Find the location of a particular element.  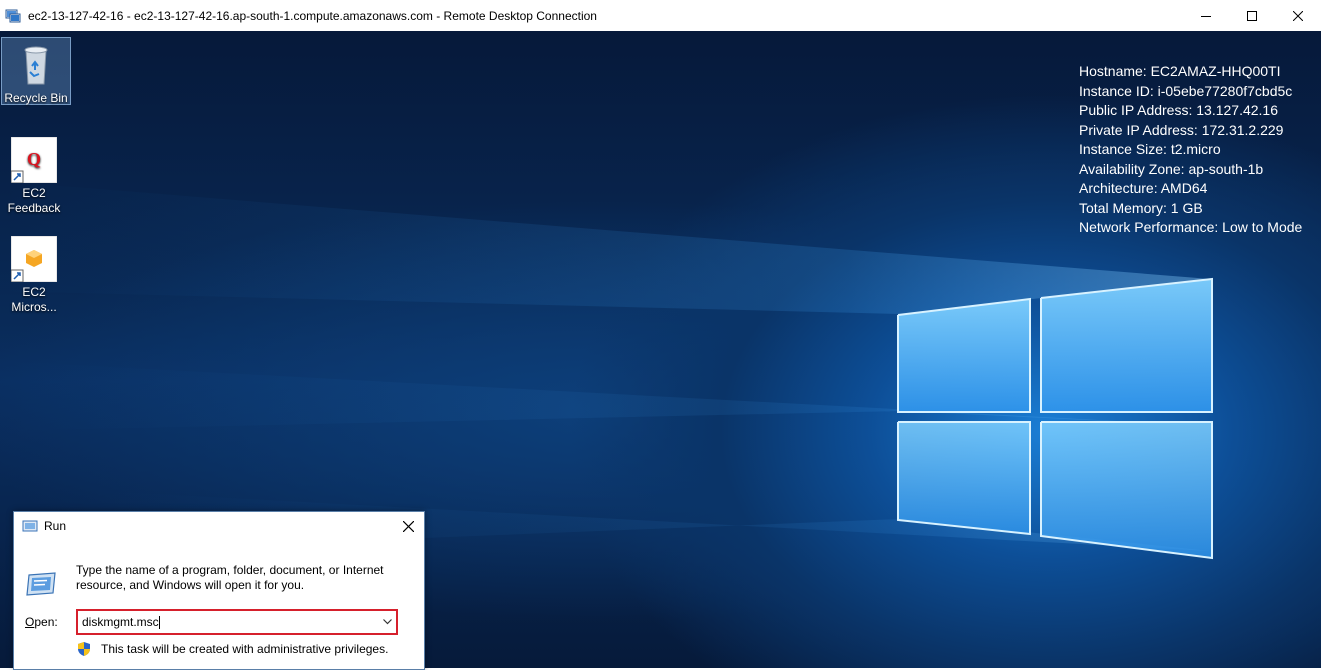

svg-text: Q is located at coordinates (34, 159).